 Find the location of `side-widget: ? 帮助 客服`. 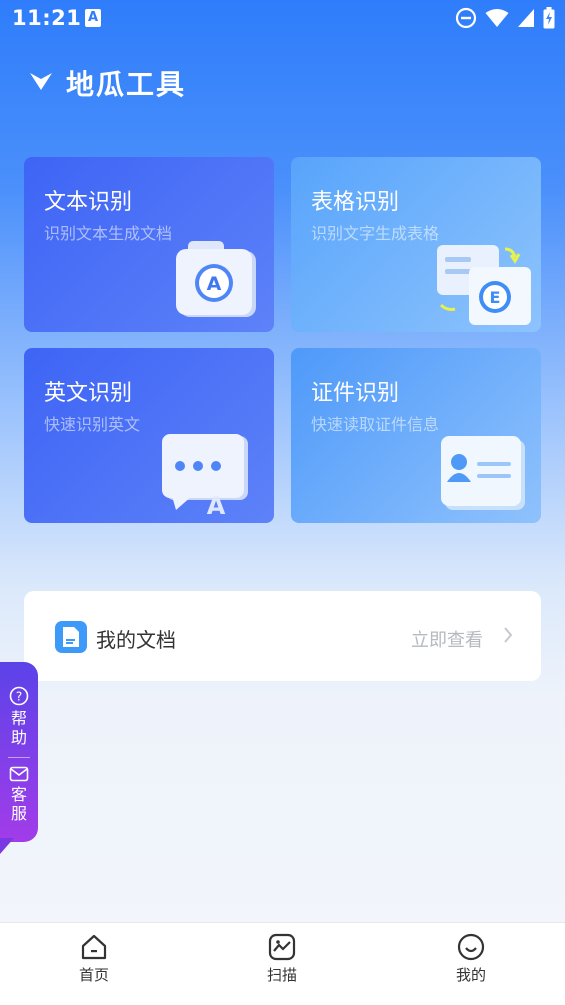

side-widget: ? 帮助 客服 is located at coordinates (19, 758).